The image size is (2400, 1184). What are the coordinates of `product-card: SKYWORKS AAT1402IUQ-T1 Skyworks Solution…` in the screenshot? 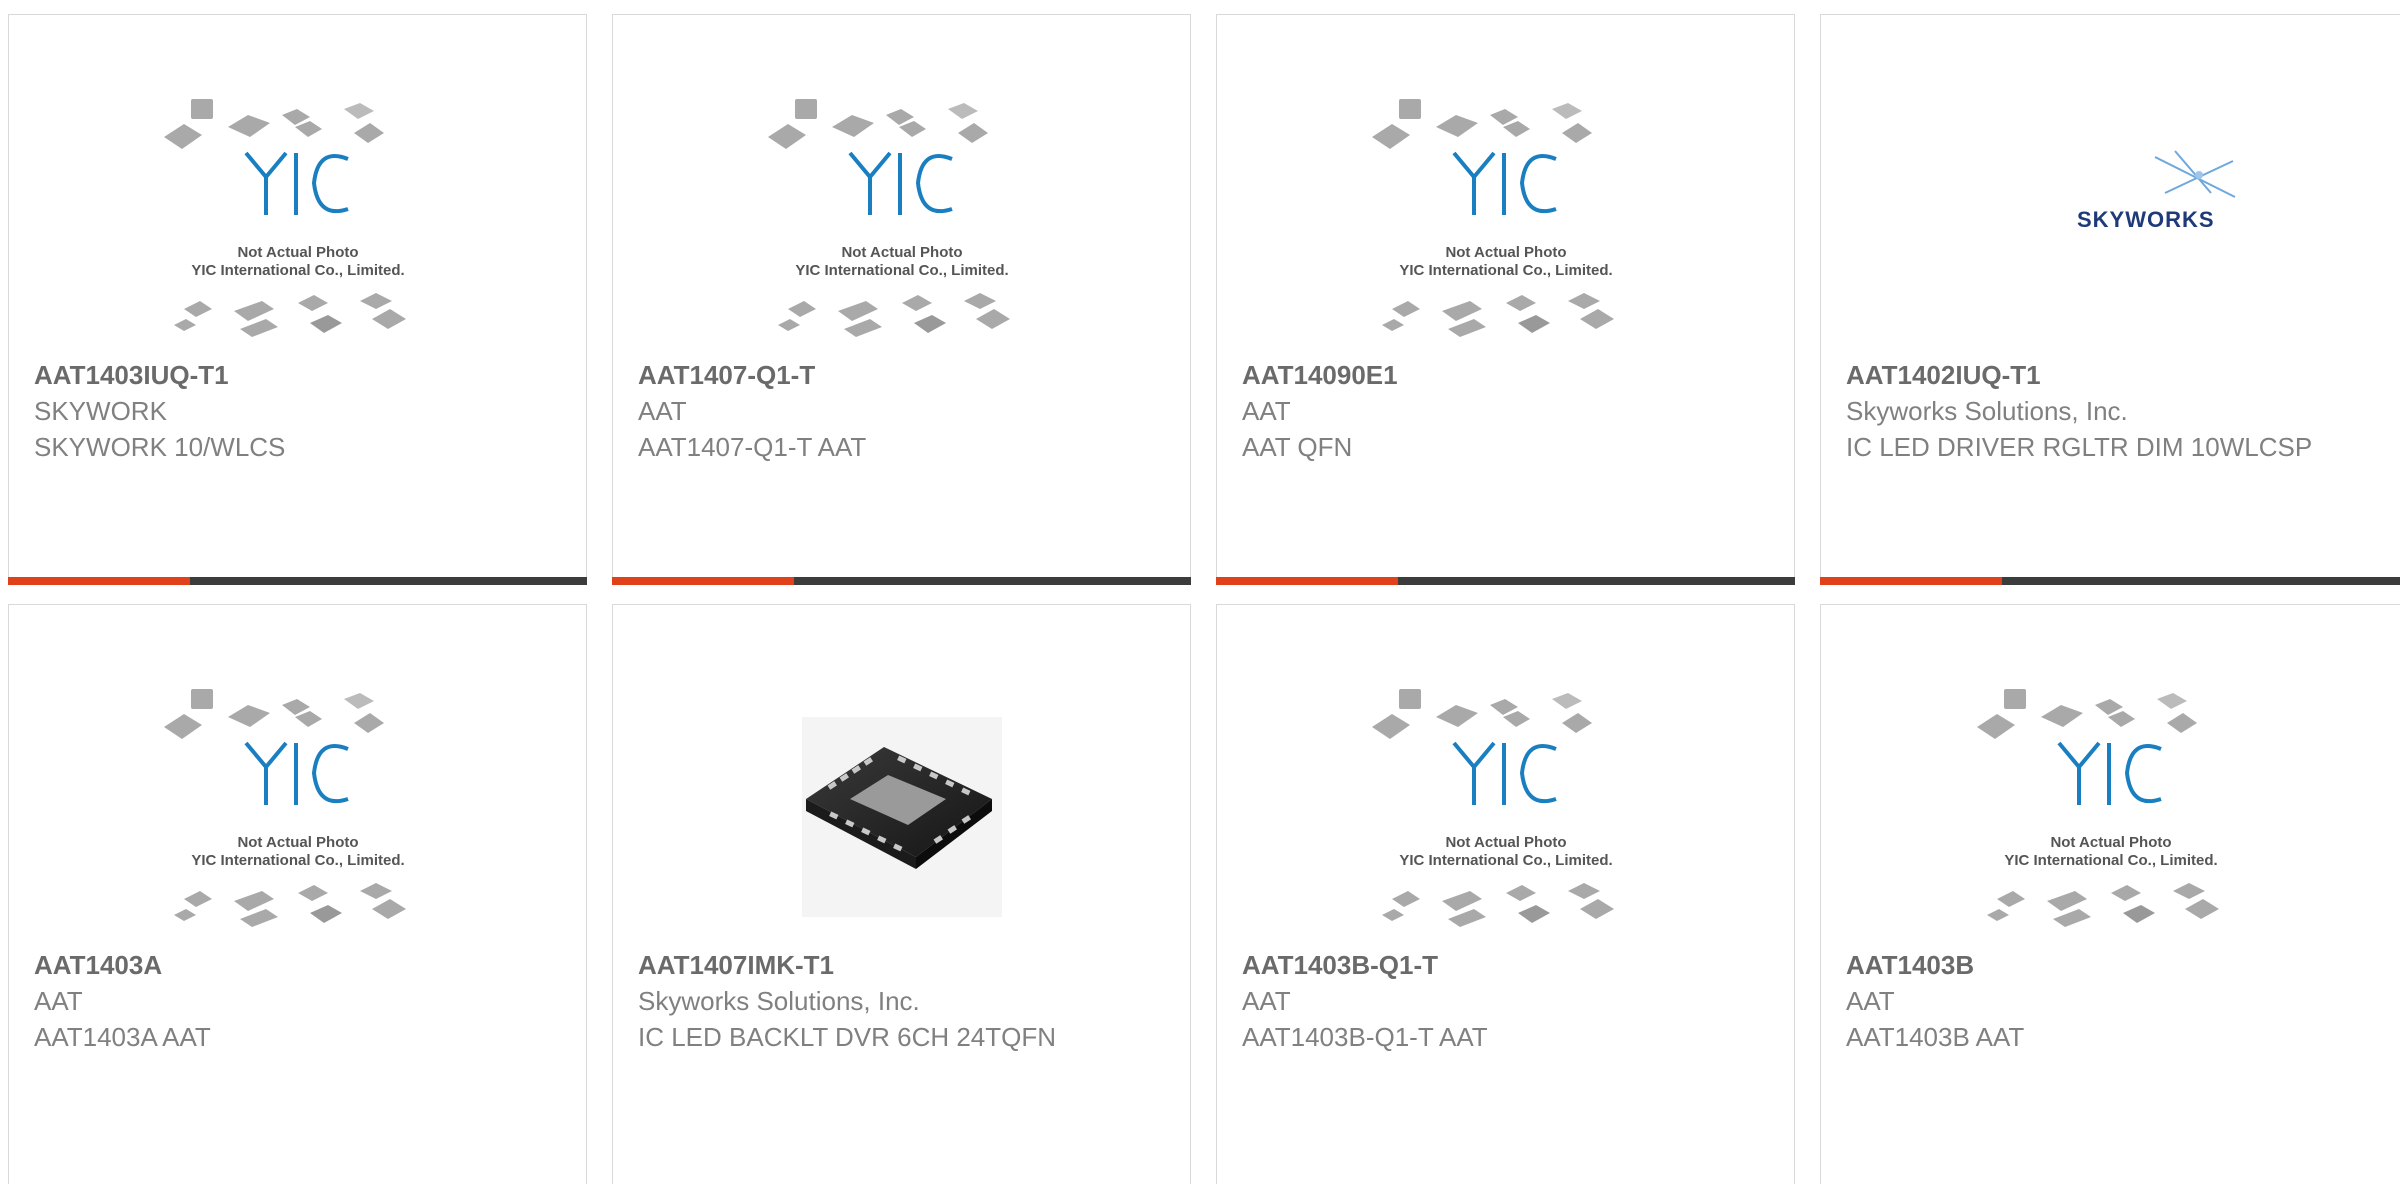 It's located at (2110, 299).